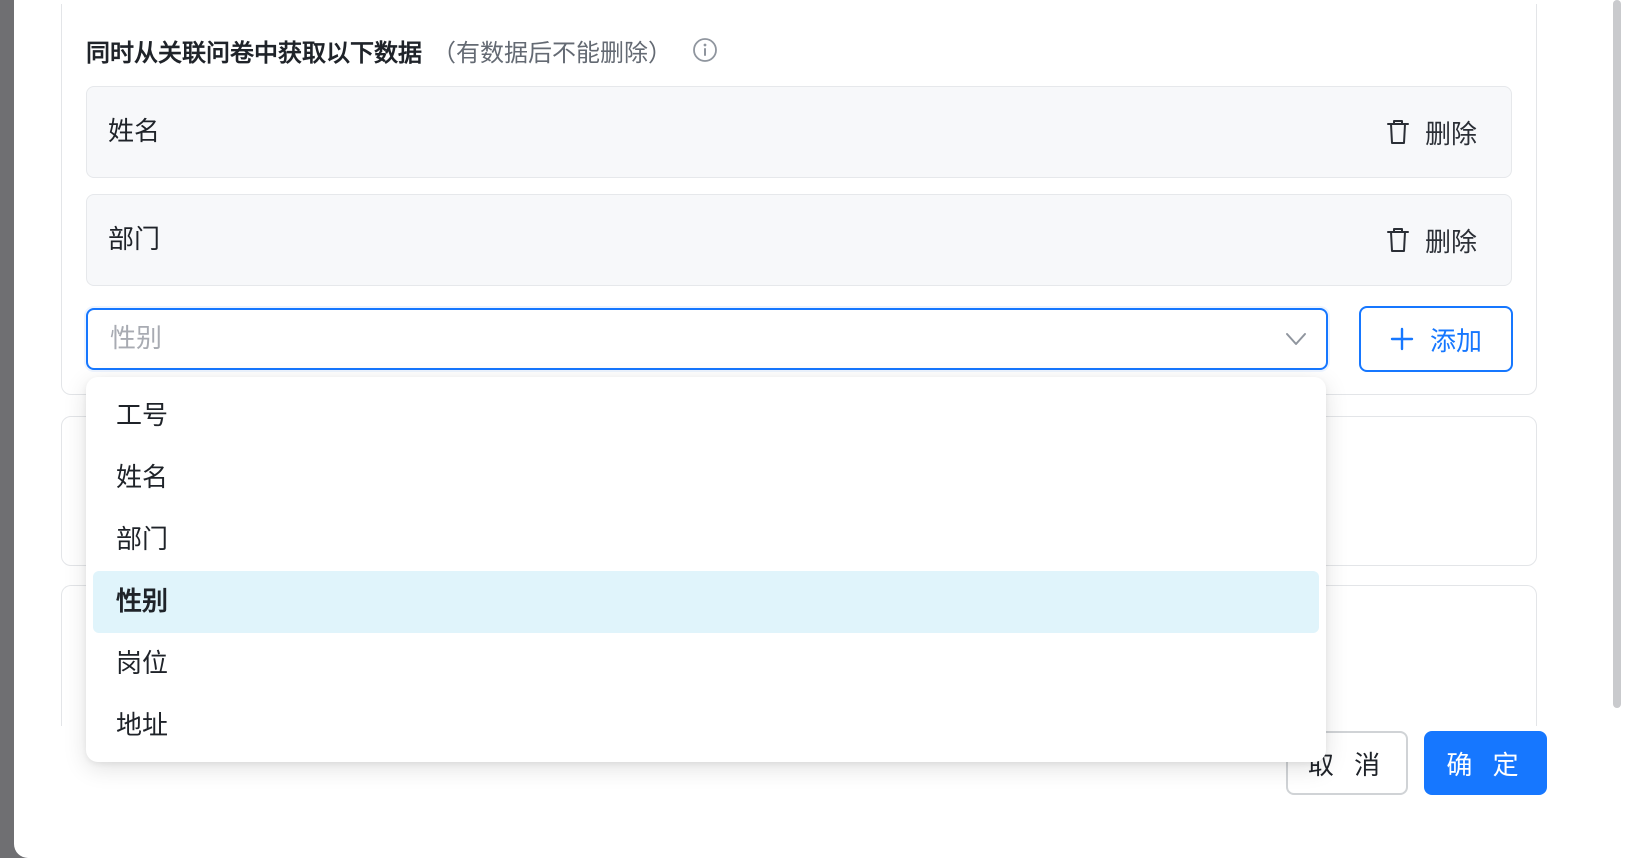  Describe the element at coordinates (706, 602) in the screenshot. I see `dropdown-option-active: 性别` at that location.